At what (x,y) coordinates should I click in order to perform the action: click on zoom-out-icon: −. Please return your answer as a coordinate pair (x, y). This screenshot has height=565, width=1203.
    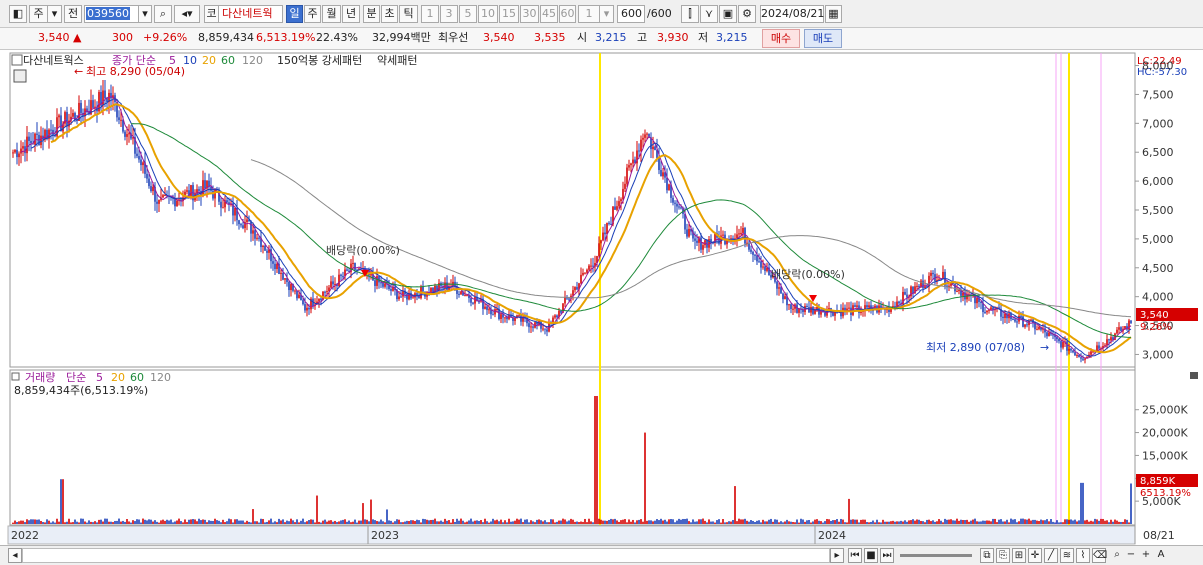
    Looking at the image, I should click on (1131, 555).